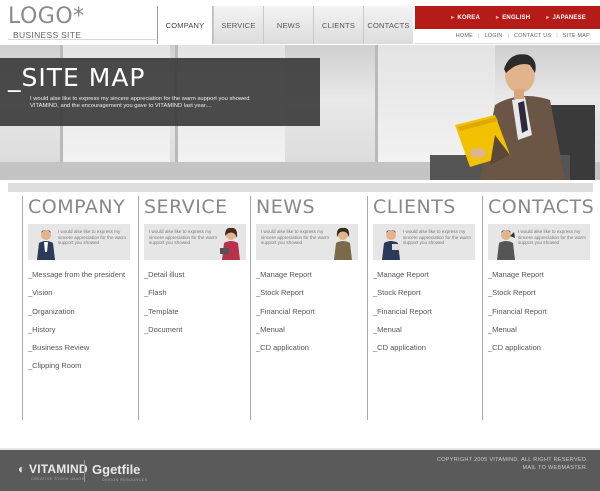  Describe the element at coordinates (77, 77) in the screenshot. I see `hero-title: _SITE MAP` at that location.